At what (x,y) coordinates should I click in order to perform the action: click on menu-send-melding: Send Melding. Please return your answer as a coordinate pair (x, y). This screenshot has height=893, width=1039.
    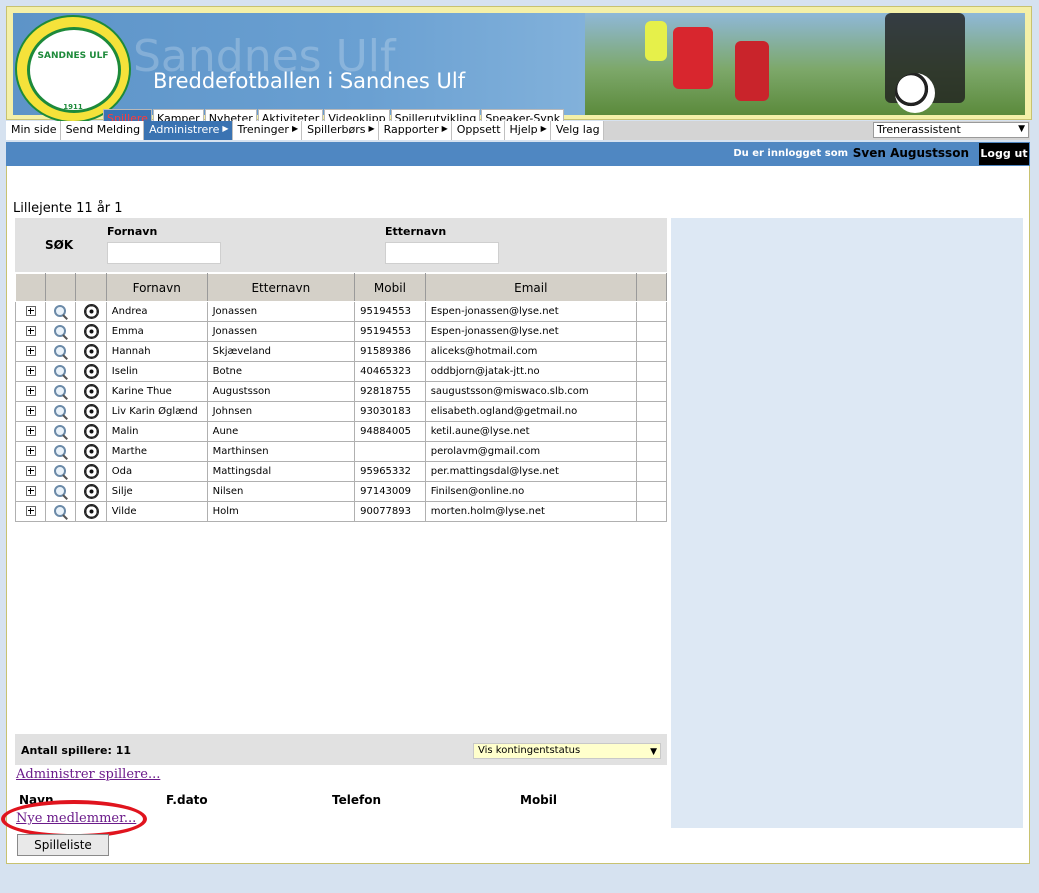
    Looking at the image, I should click on (102, 130).